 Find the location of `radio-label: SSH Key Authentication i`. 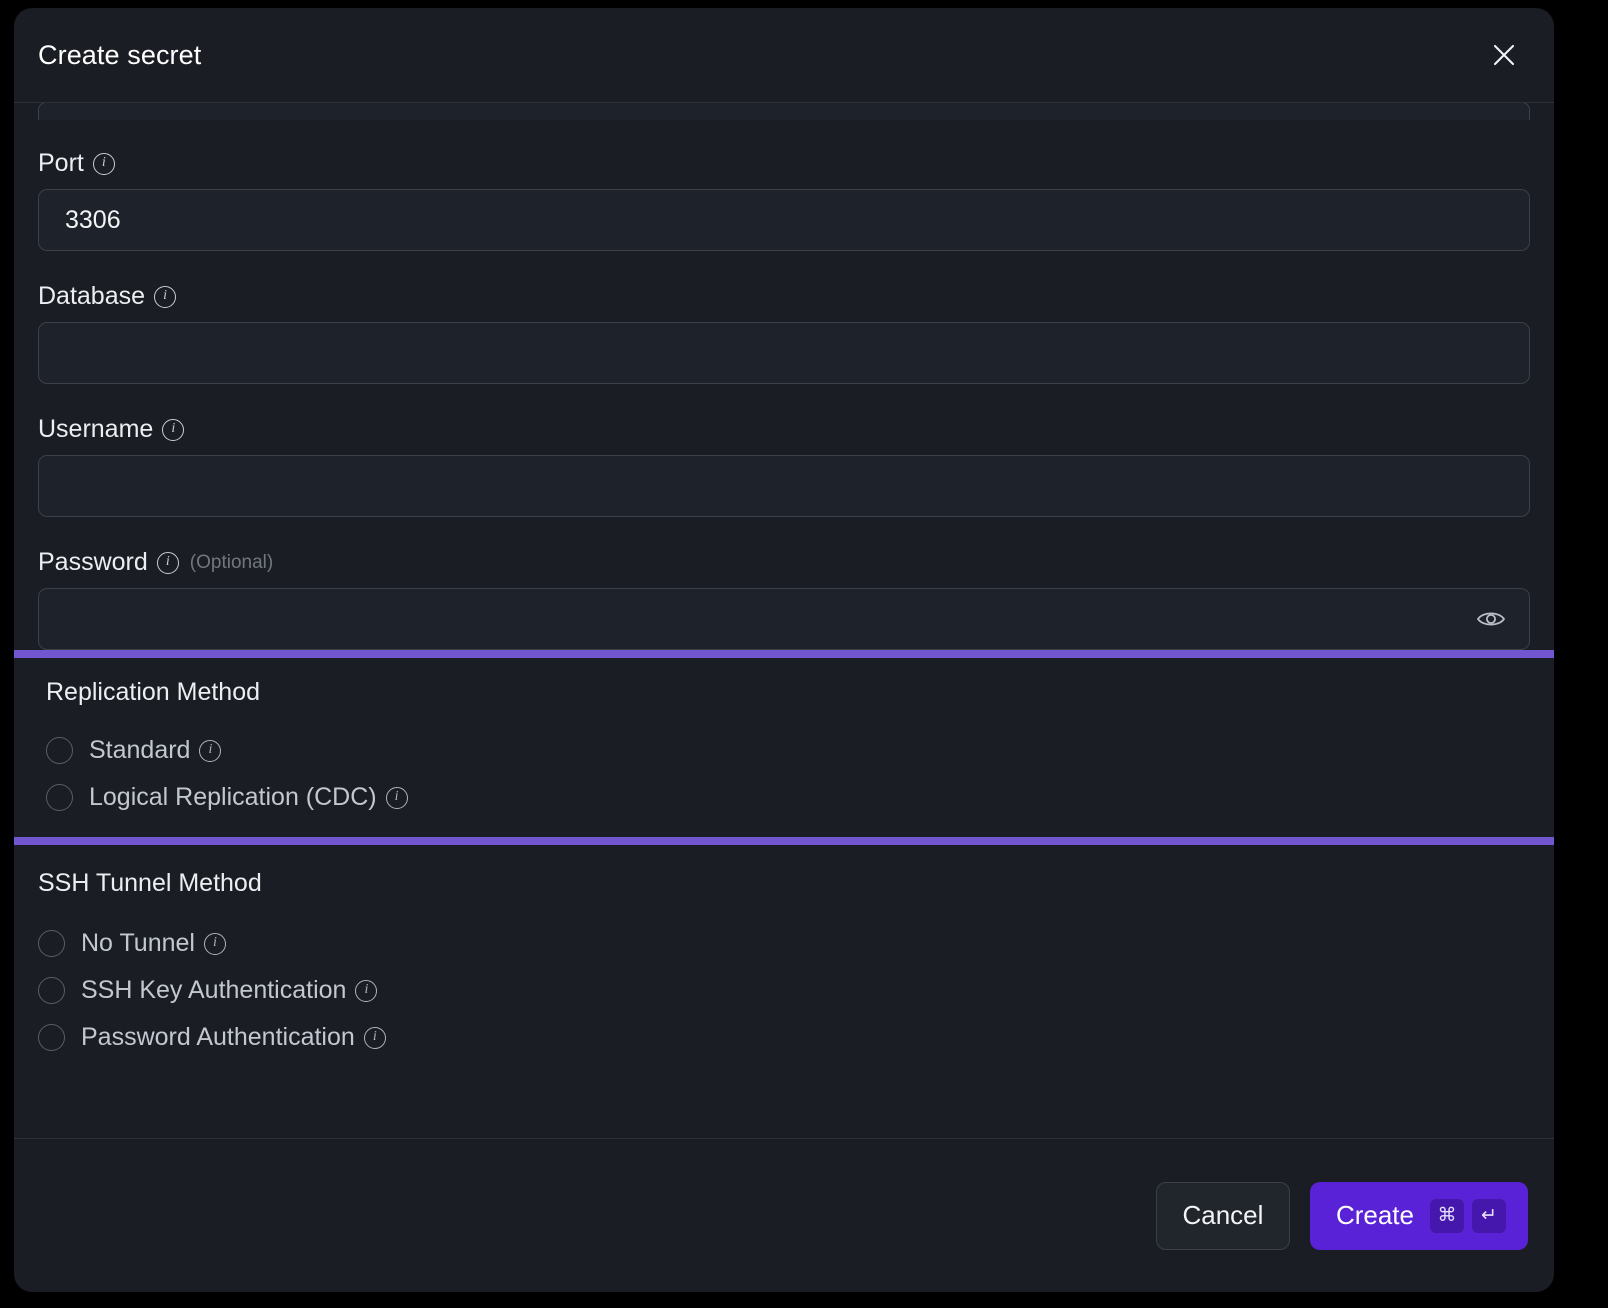

radio-label: SSH Key Authentication i is located at coordinates (229, 990).